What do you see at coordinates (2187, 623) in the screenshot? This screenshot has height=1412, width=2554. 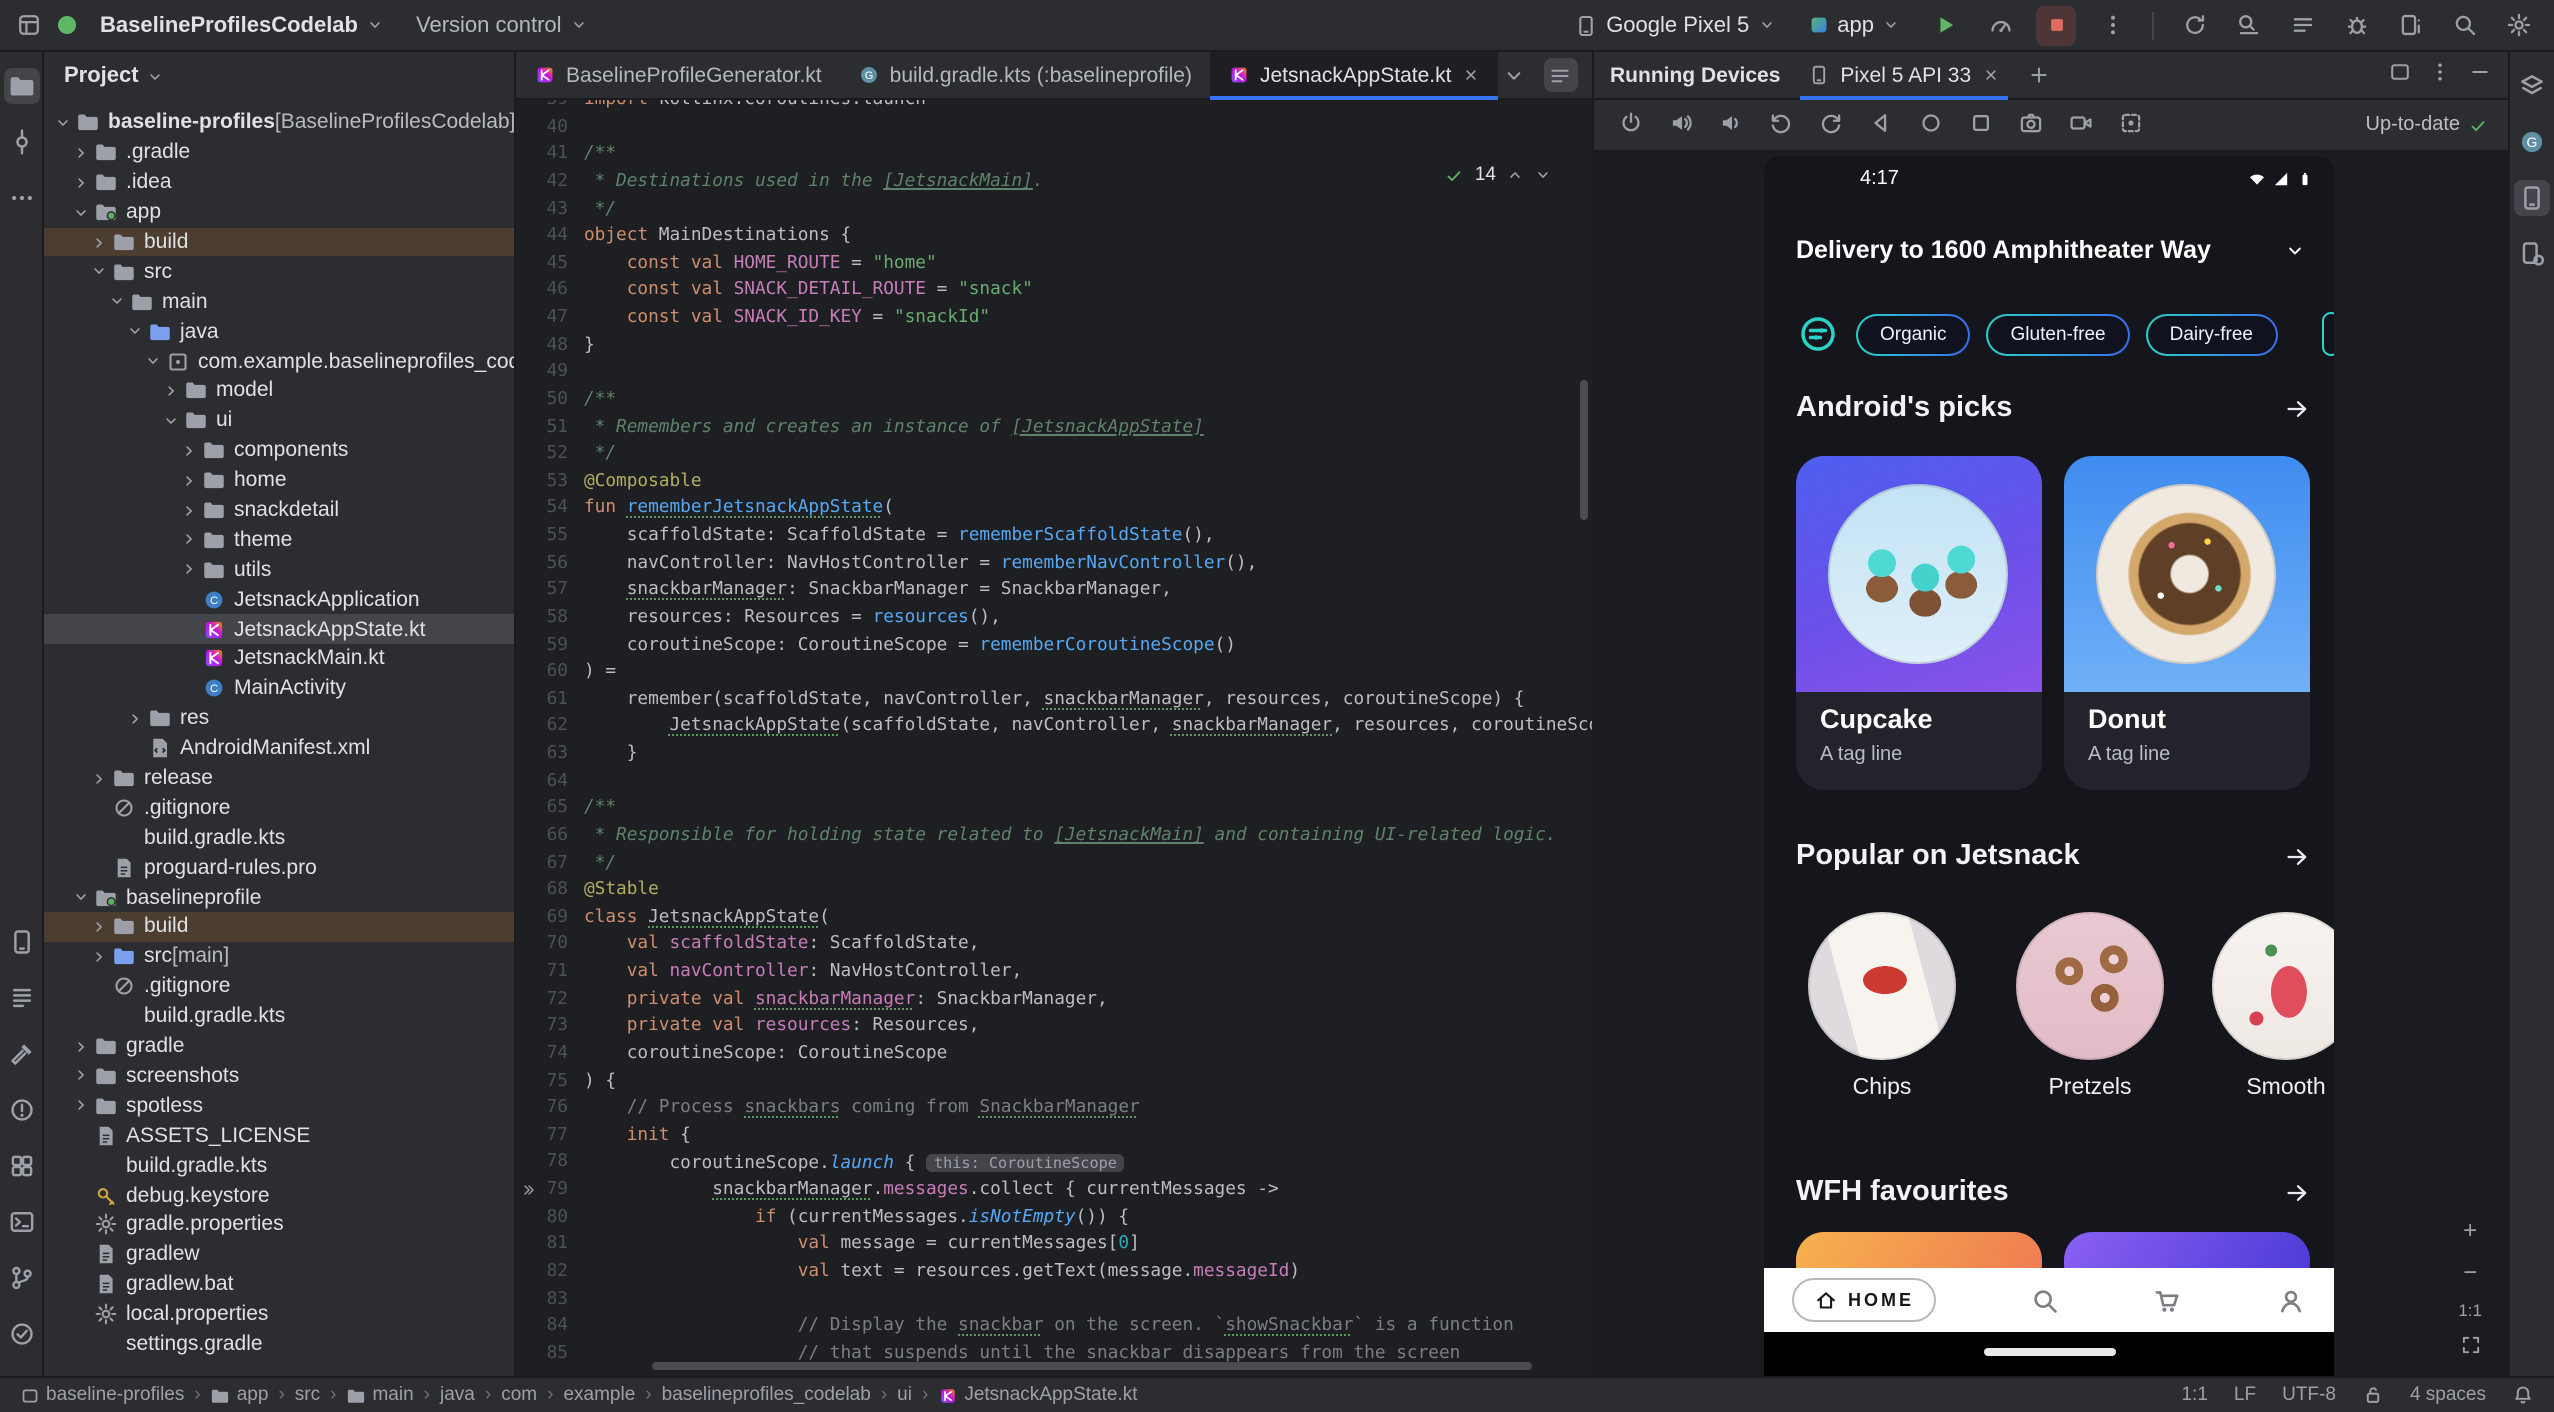 I see `snack-card-donut: Donut A tag line` at bounding box center [2187, 623].